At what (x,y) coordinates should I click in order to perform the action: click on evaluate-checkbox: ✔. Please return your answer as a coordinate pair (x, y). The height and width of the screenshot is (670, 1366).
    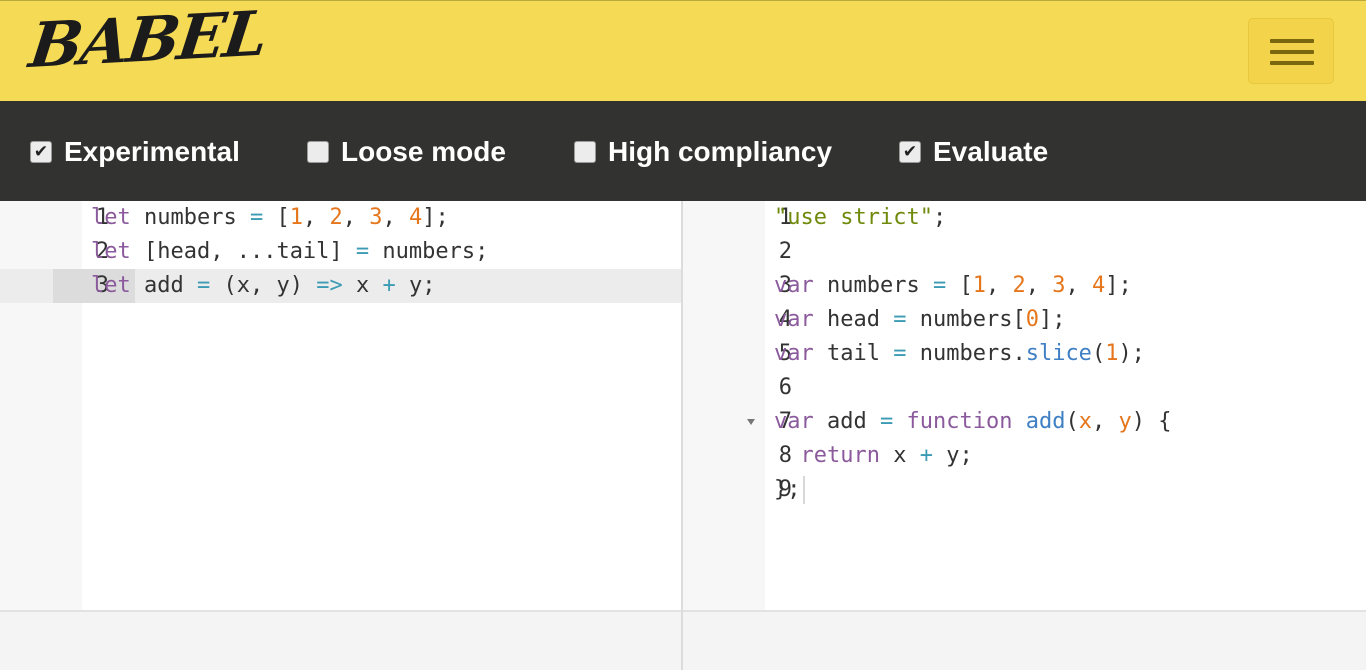
    Looking at the image, I should click on (910, 152).